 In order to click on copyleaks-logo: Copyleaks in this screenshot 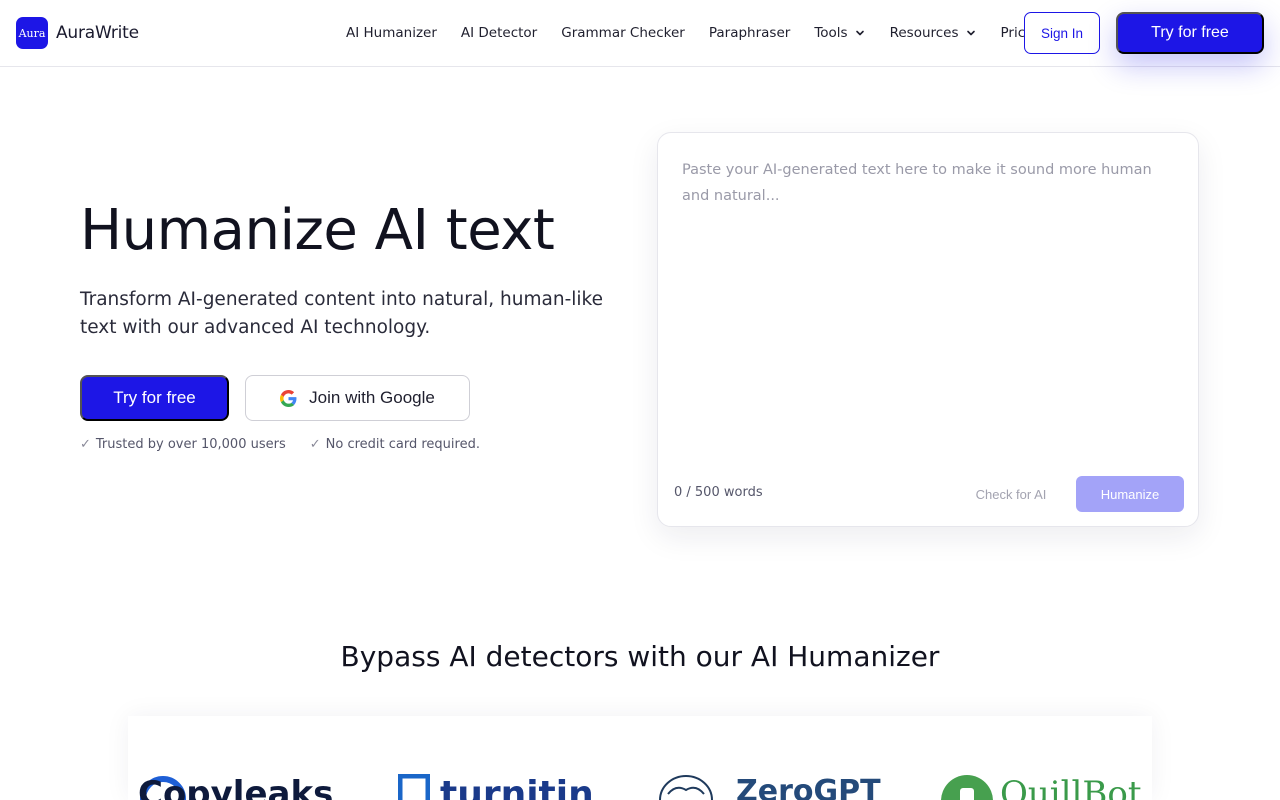, I will do `click(236, 787)`.